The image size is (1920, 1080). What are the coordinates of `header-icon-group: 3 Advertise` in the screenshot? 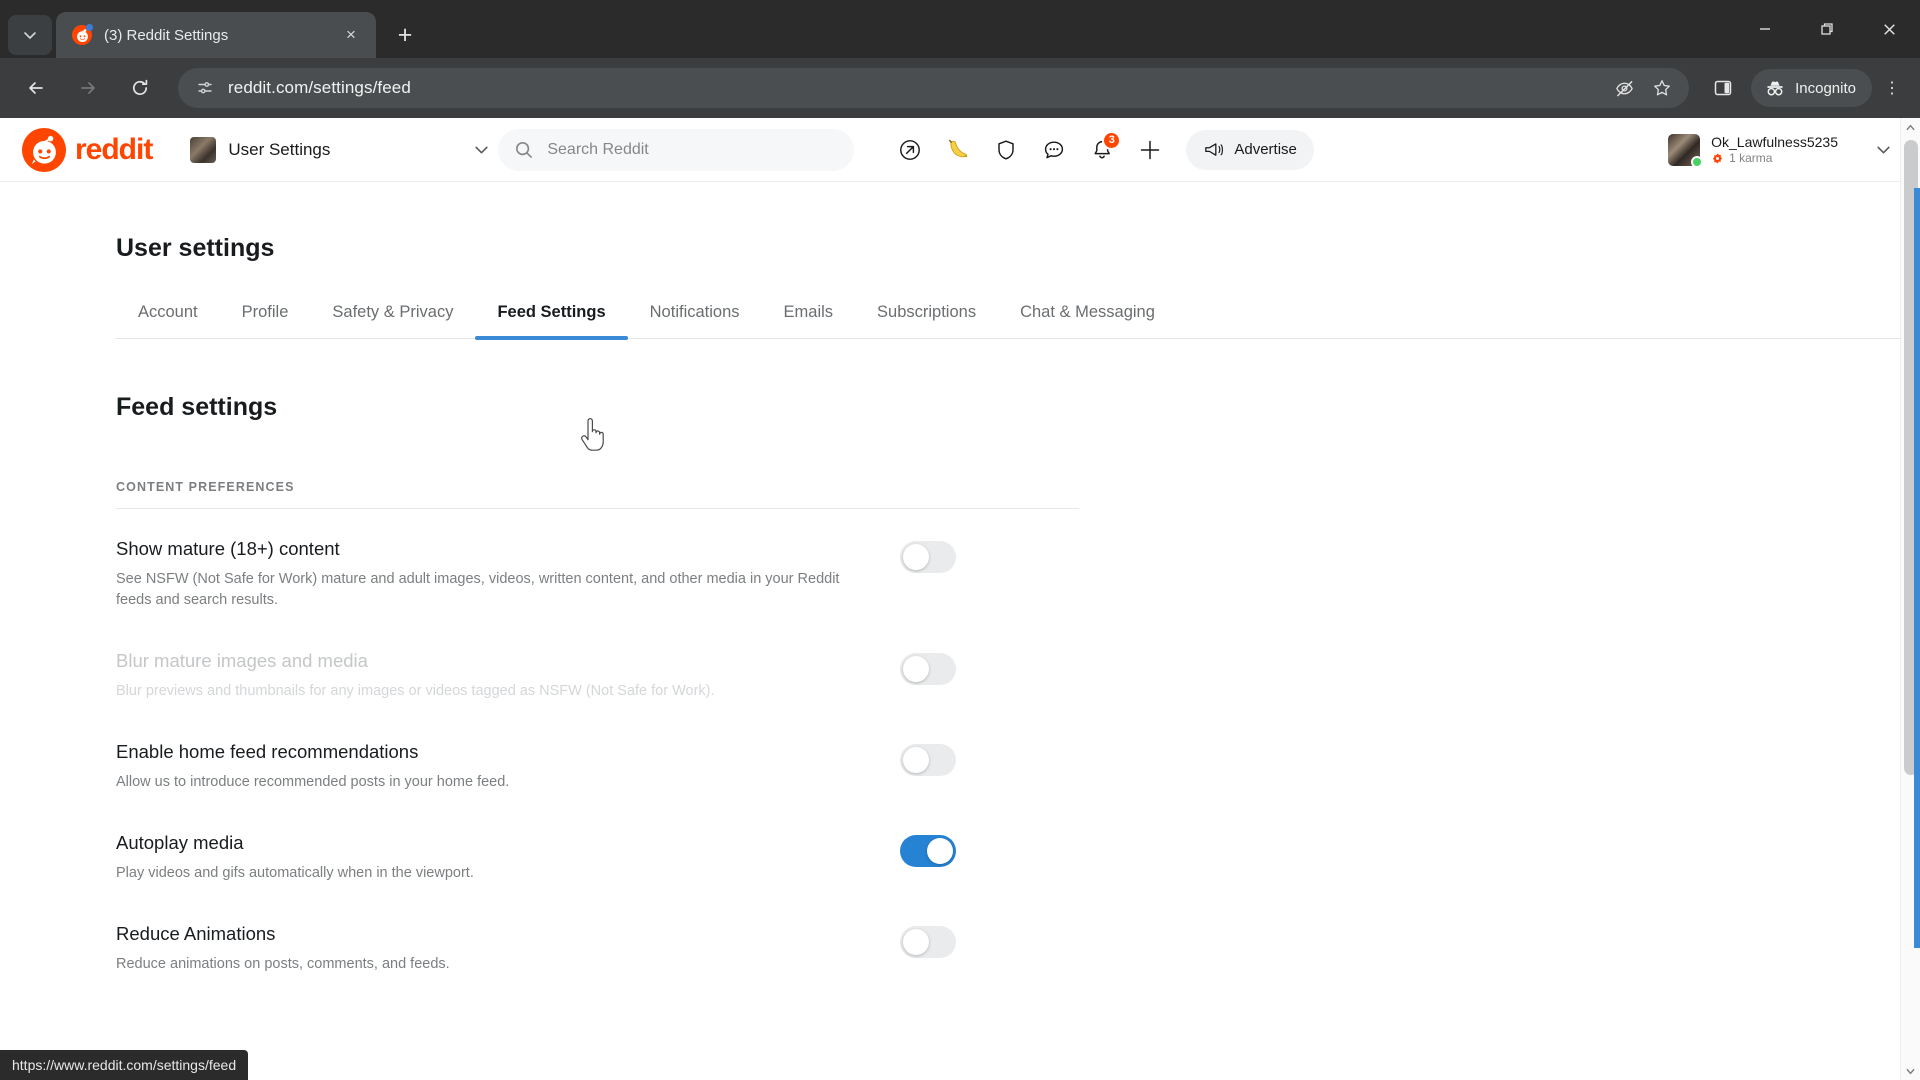 It's located at (1101, 150).